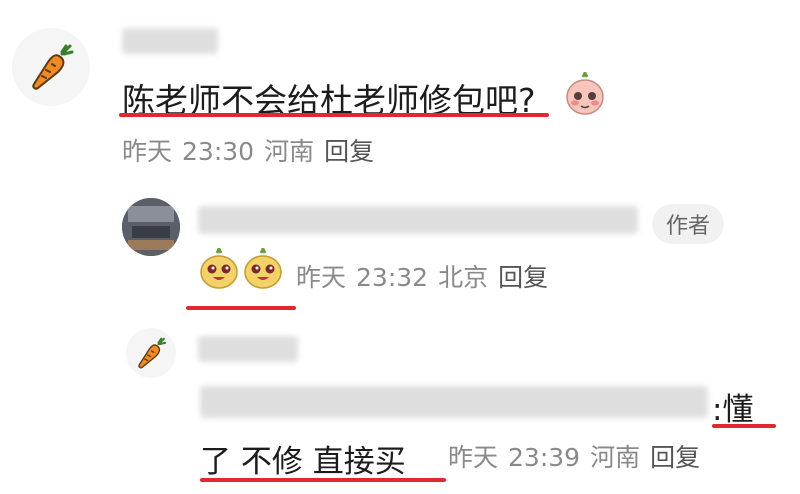  I want to click on replier-avatar, so click(151, 353).